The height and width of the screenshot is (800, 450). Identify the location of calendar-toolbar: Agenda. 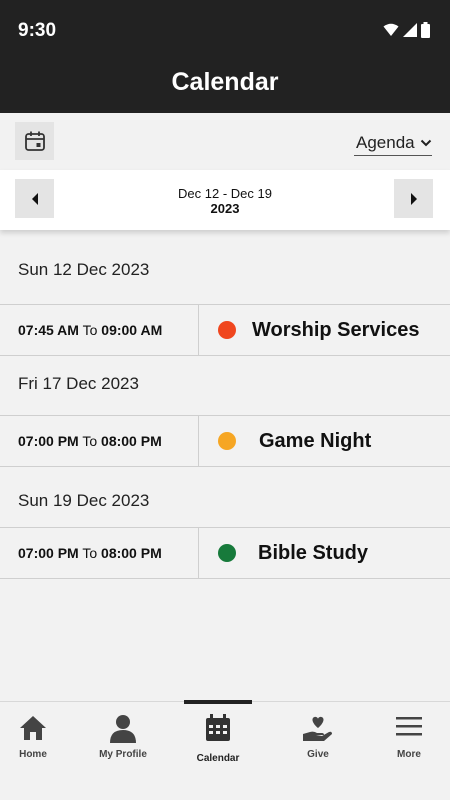
(225, 141).